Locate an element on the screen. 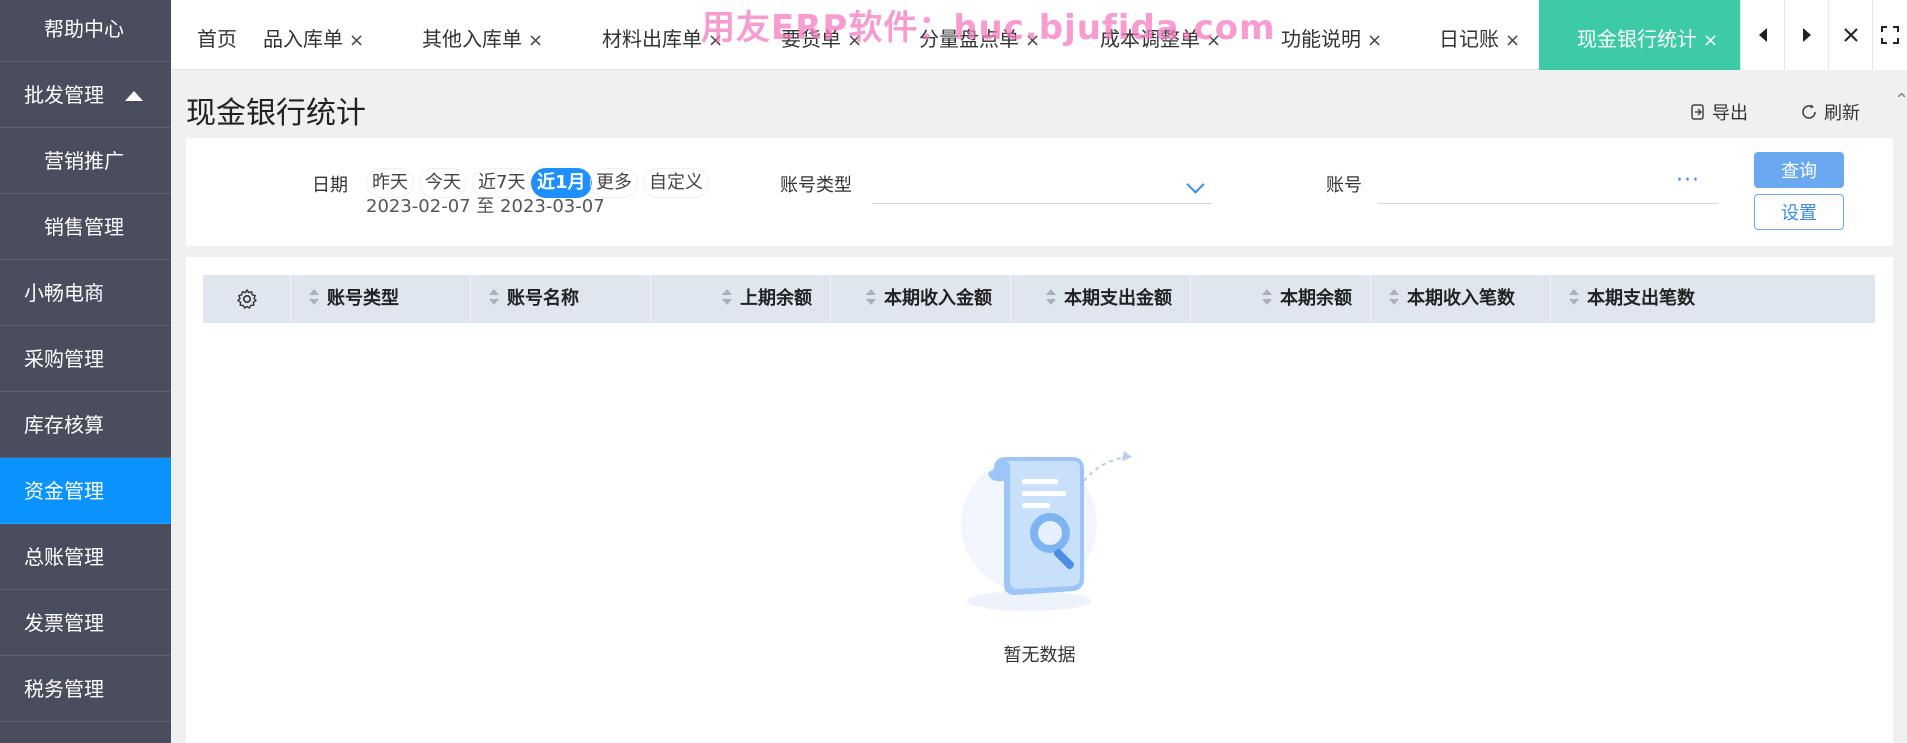  refresh-label: 刷新 is located at coordinates (1842, 113).